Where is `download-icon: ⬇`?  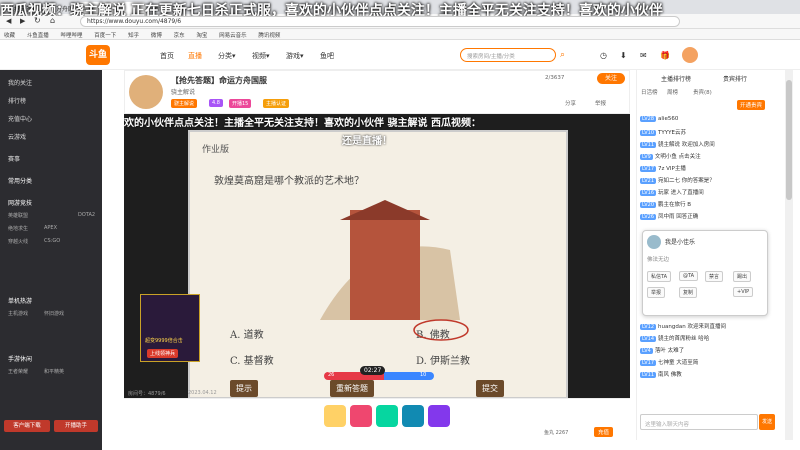
download-icon: ⬇ is located at coordinates (623, 55).